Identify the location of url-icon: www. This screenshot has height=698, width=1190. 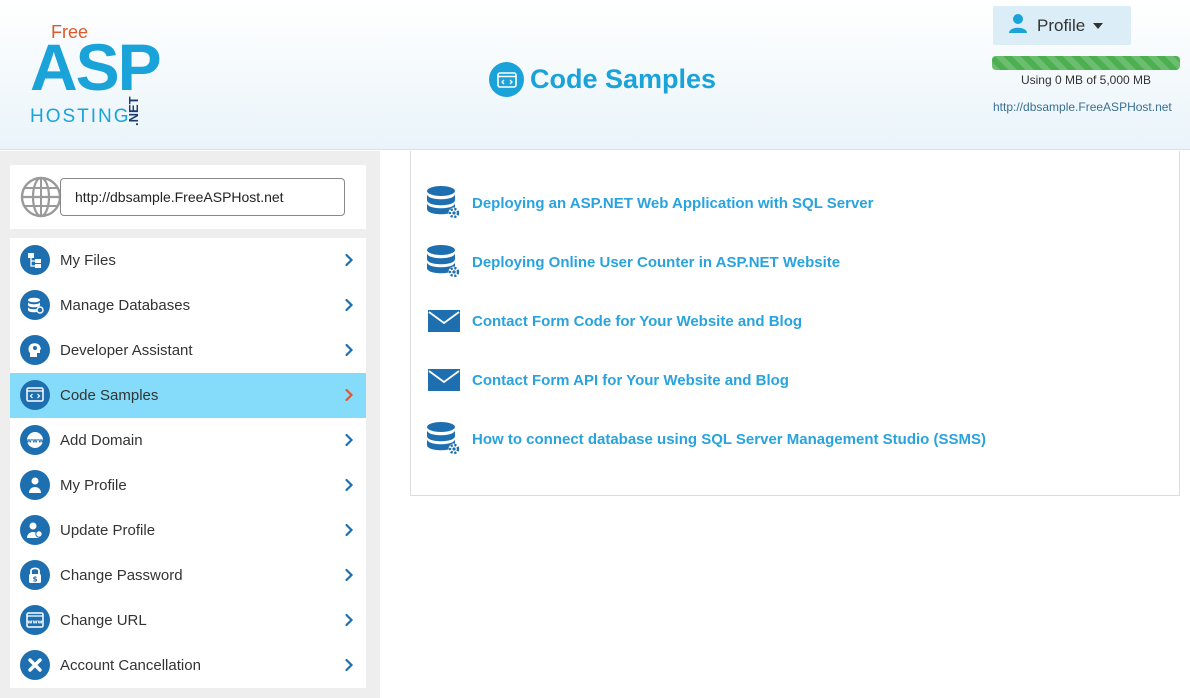
(35, 620).